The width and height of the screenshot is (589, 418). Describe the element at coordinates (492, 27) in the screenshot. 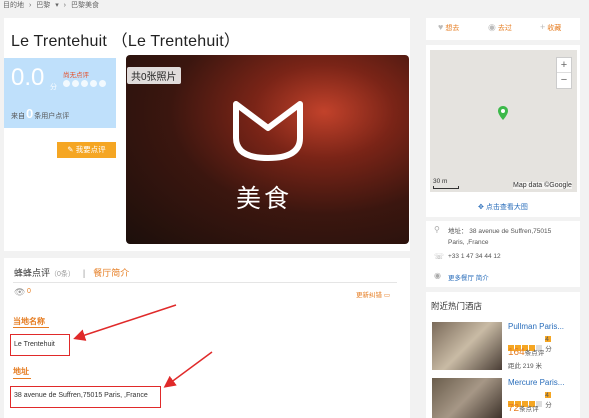

I see `check-circle-icon: ◉` at that location.